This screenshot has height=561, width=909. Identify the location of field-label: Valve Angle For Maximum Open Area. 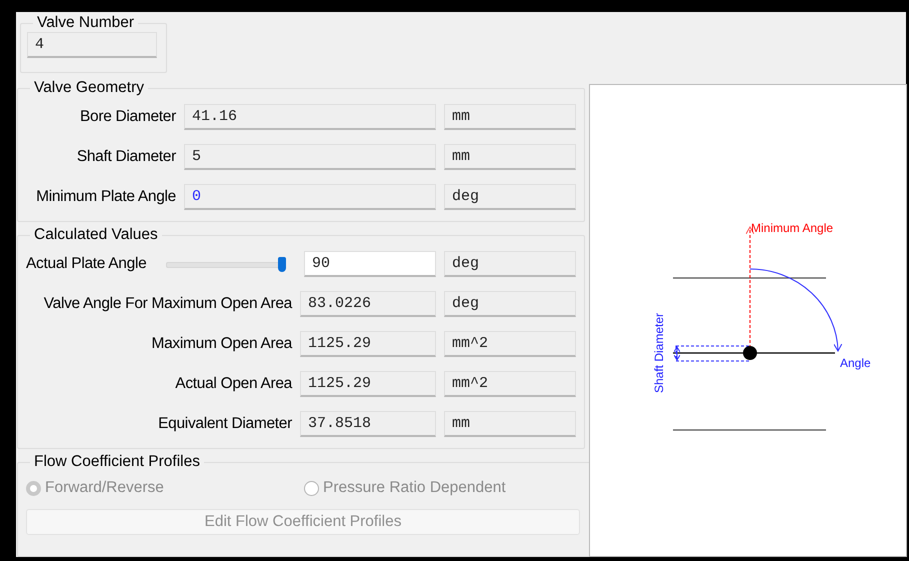
(167, 304).